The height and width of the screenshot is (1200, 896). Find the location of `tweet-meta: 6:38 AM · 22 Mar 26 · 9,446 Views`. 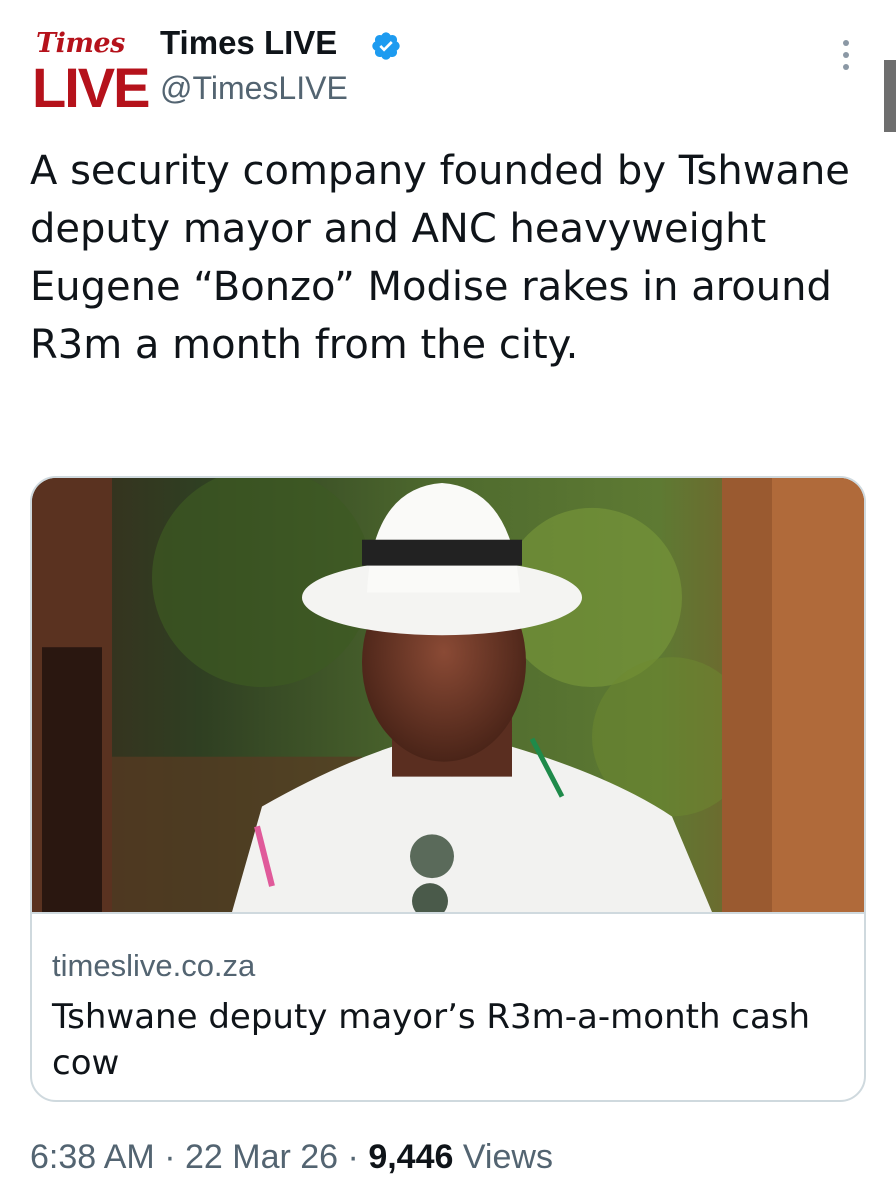

tweet-meta: 6:38 AM · 22 Mar 26 · 9,446 Views is located at coordinates (291, 1157).